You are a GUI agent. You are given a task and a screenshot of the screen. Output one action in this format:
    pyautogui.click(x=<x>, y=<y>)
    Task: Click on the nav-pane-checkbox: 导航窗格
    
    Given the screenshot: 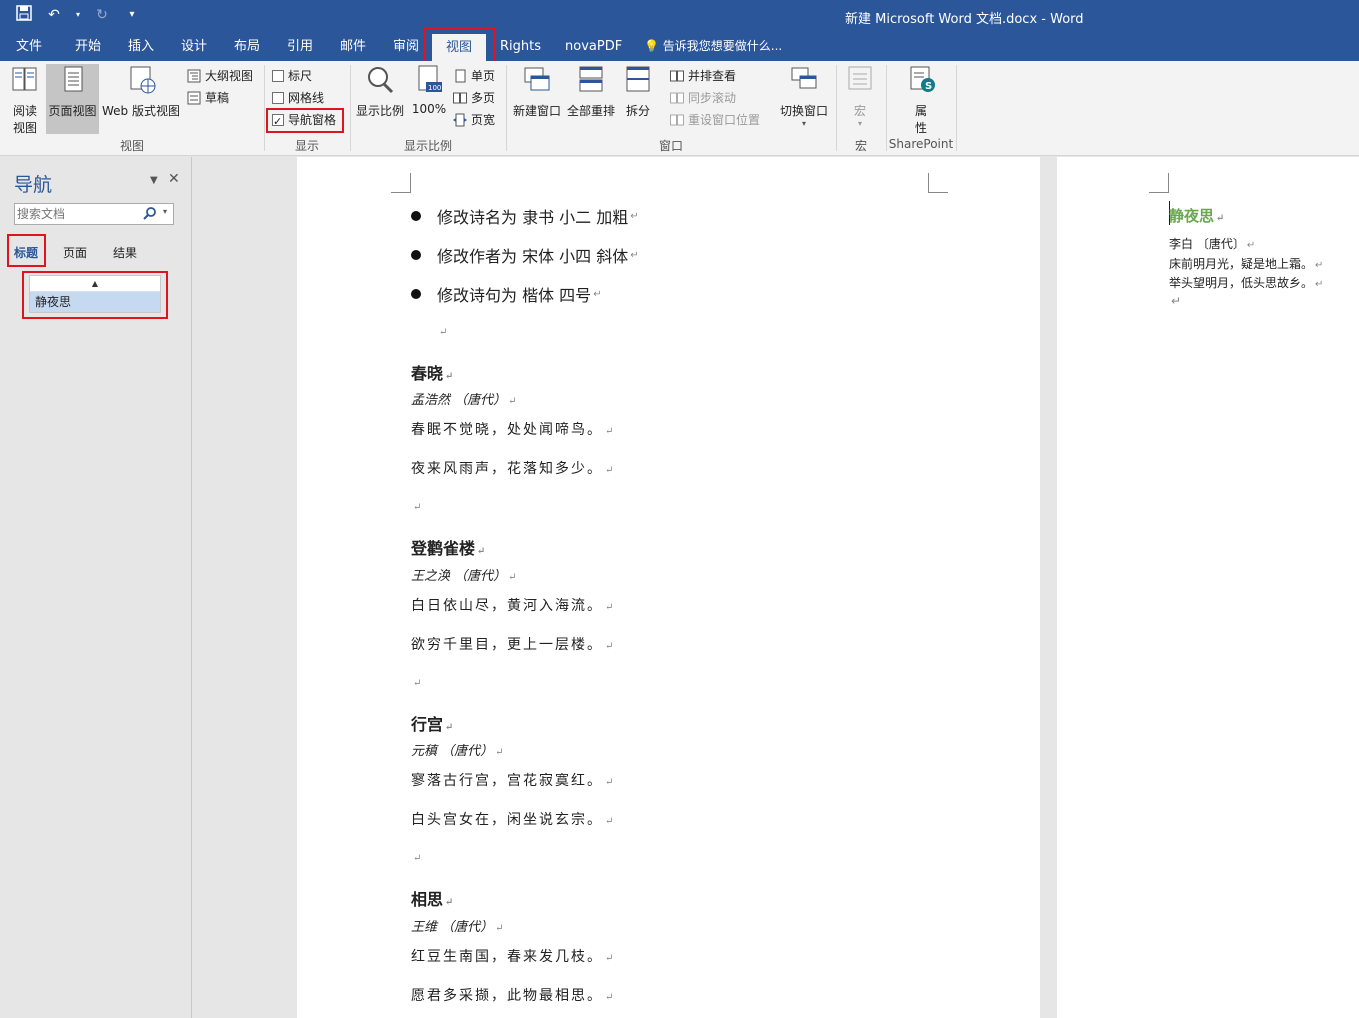 What is the action you would take?
    pyautogui.click(x=304, y=121)
    